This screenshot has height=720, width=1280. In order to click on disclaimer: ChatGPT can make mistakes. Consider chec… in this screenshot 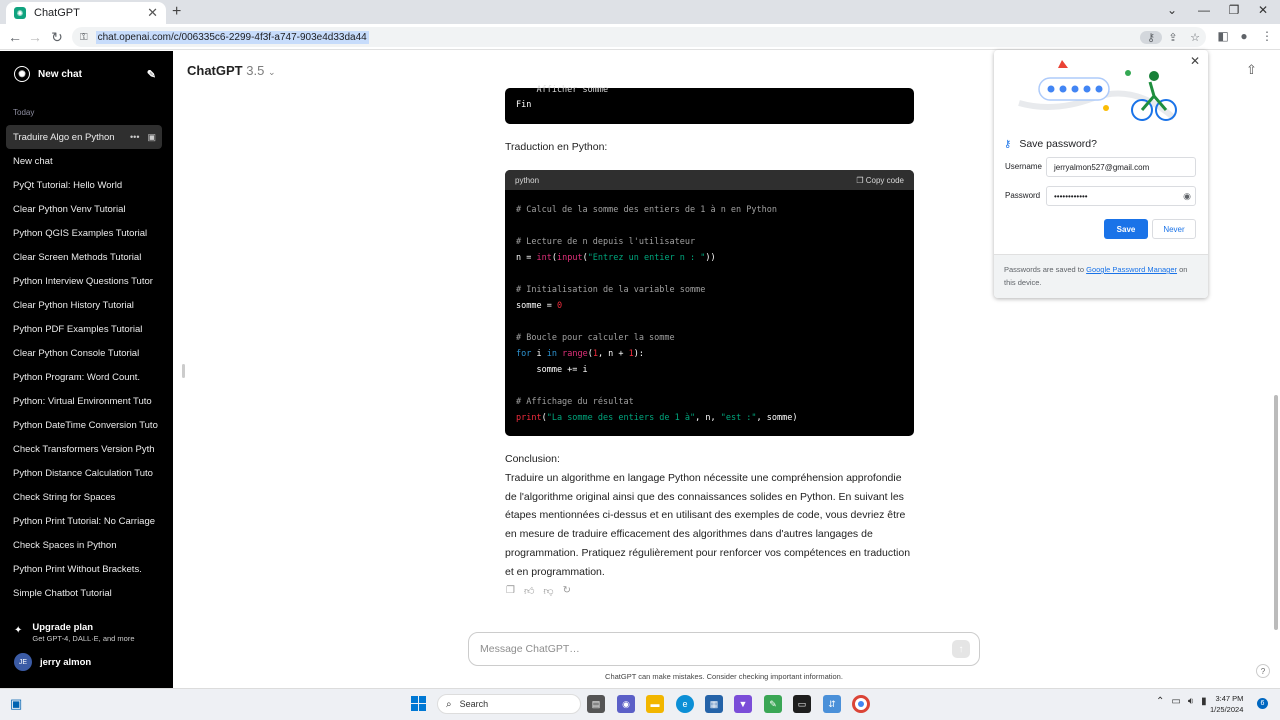, I will do `click(724, 676)`.